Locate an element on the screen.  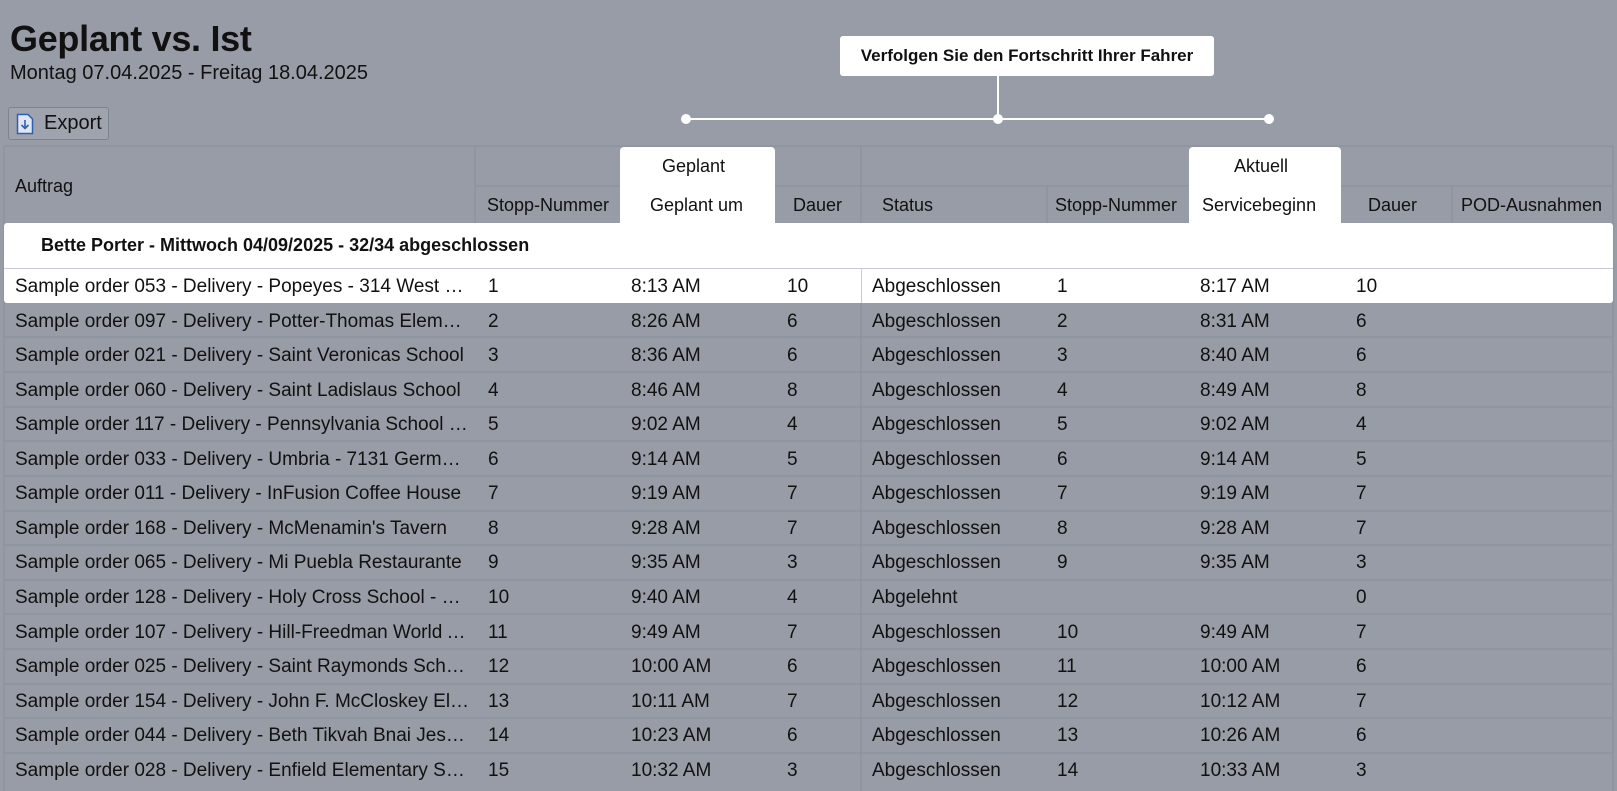
planned-stop-cell: 3 is located at coordinates (493, 356).